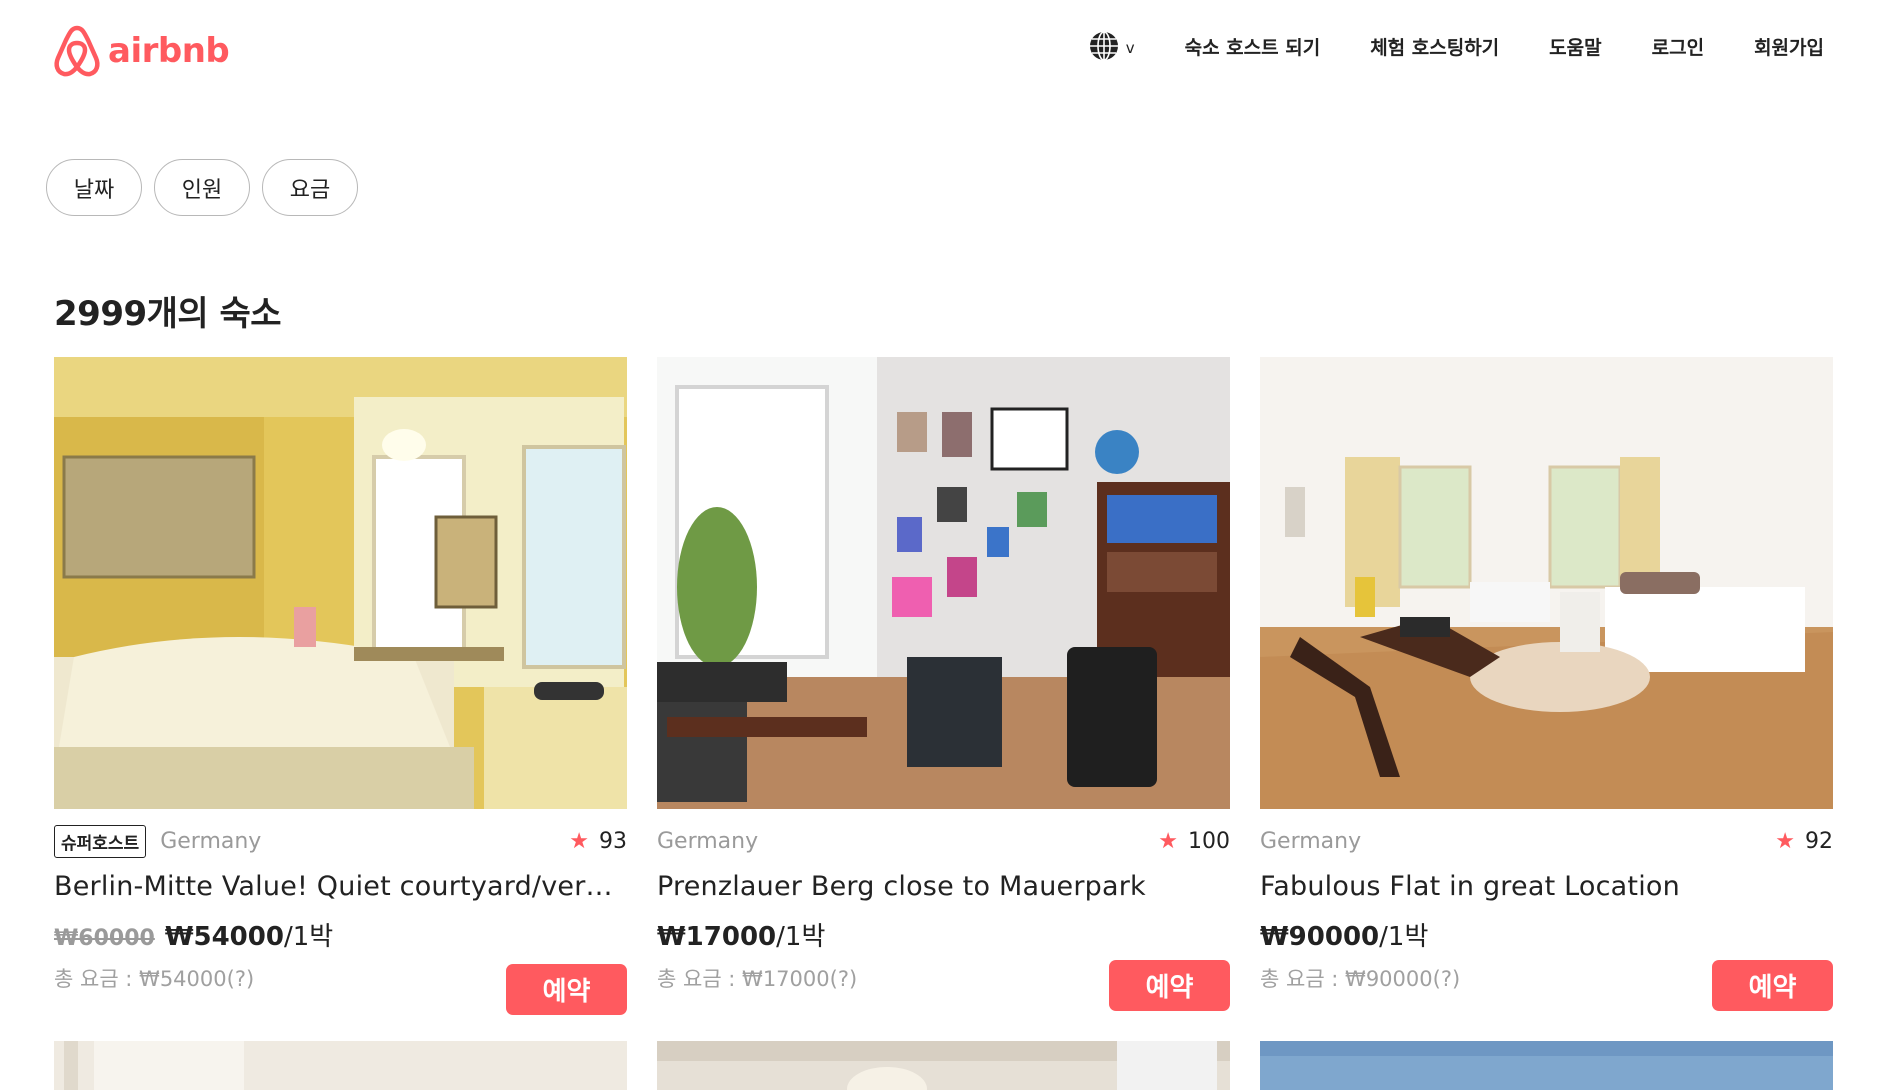 This screenshot has height=1090, width=1880. I want to click on airbnb-logo: airbnb, so click(141, 51).